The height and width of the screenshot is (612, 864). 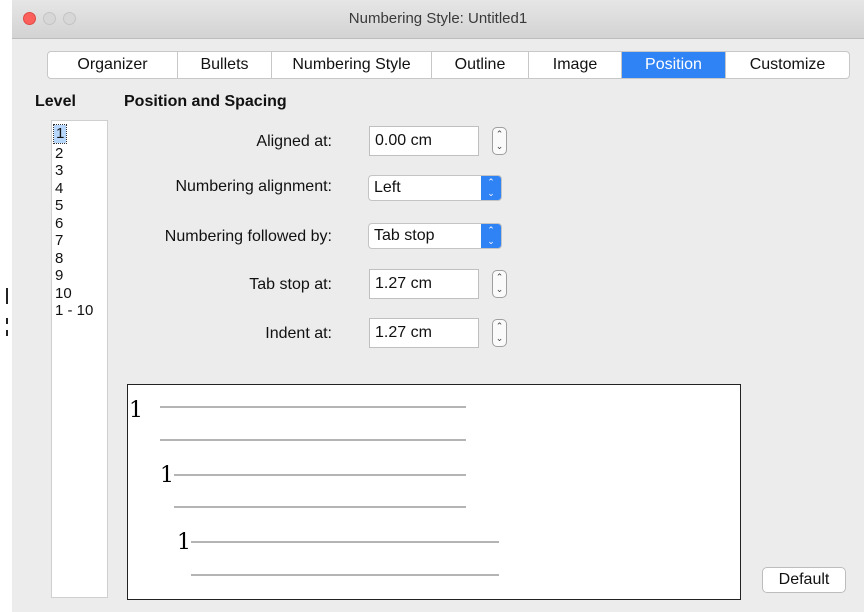 What do you see at coordinates (80, 276) in the screenshot?
I see `level-item-9: 9` at bounding box center [80, 276].